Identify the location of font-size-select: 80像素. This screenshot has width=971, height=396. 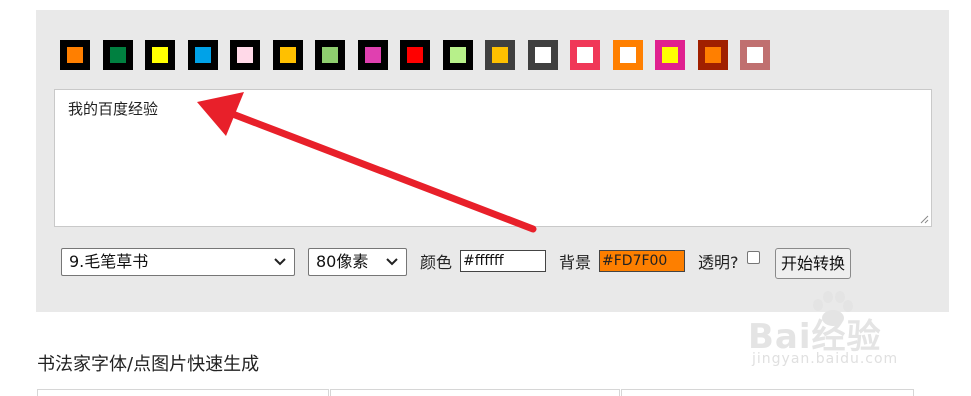
(357, 262).